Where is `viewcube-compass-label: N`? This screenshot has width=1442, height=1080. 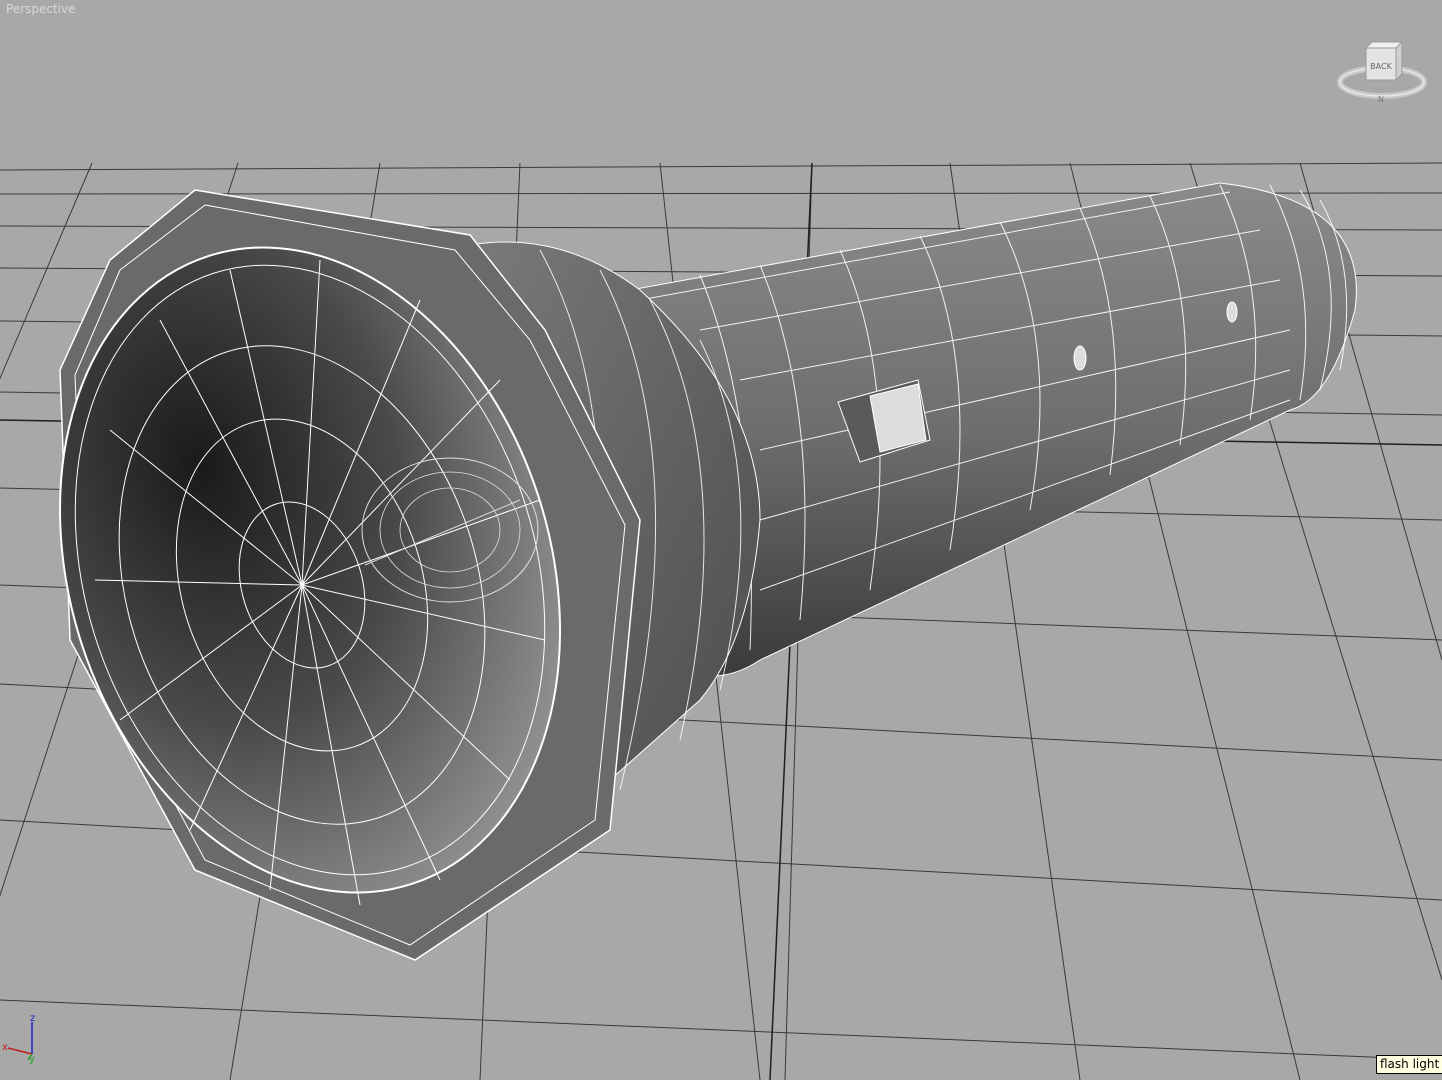
viewcube-compass-label: N is located at coordinates (1381, 99).